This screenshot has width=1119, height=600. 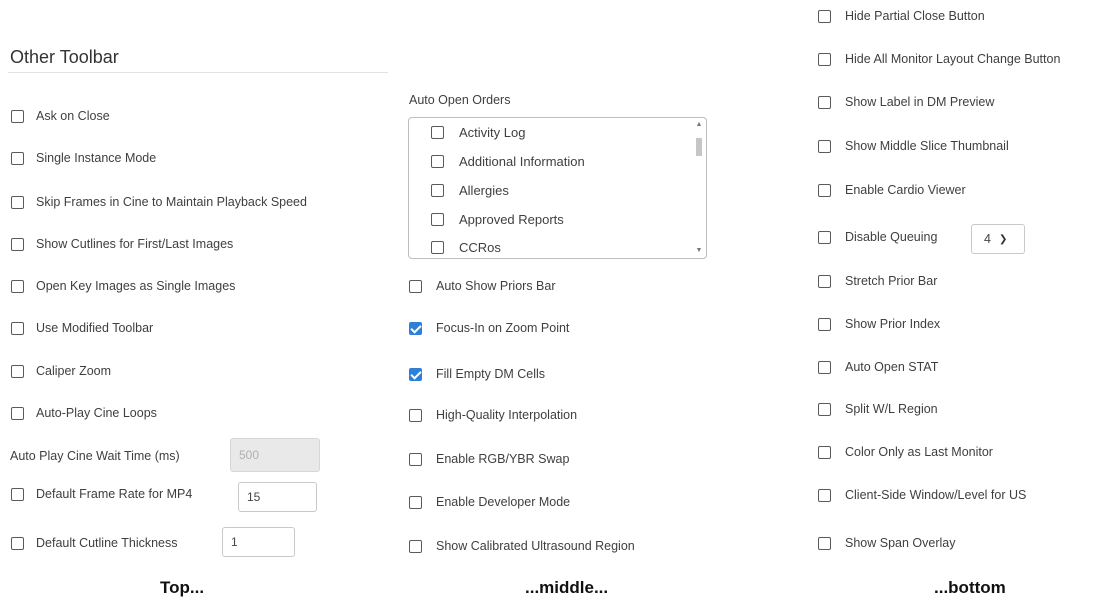 I want to click on scroll-up-icon: ▲, so click(x=699, y=125).